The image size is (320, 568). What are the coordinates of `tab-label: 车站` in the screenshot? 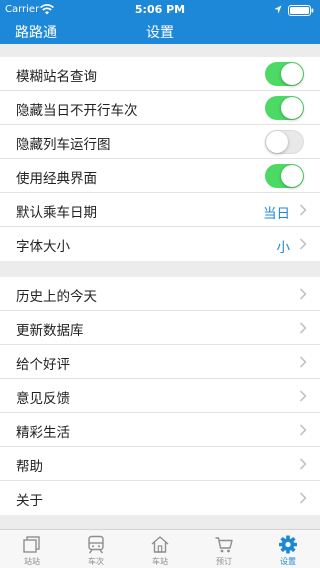 It's located at (160, 561).